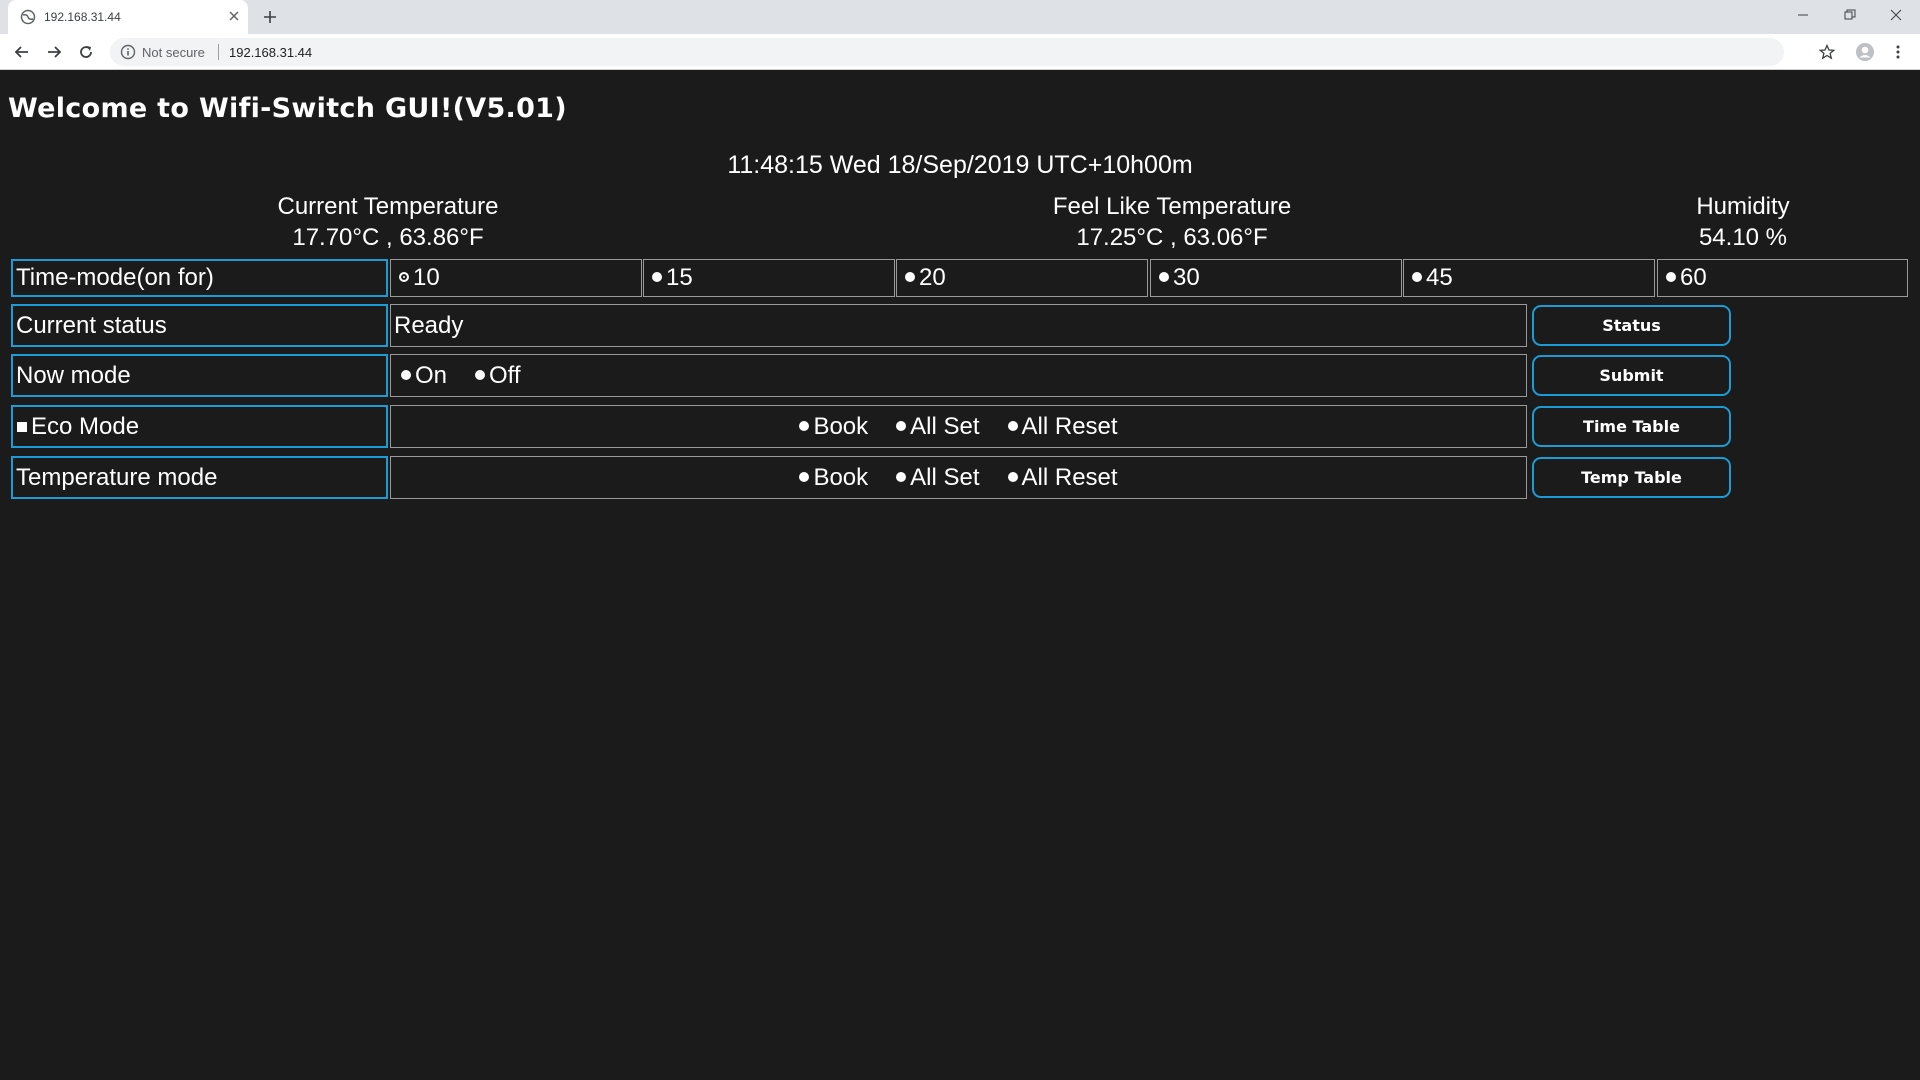 This screenshot has width=1920, height=1080. I want to click on address-bar: Not secure 192.168.31.44, so click(947, 52).